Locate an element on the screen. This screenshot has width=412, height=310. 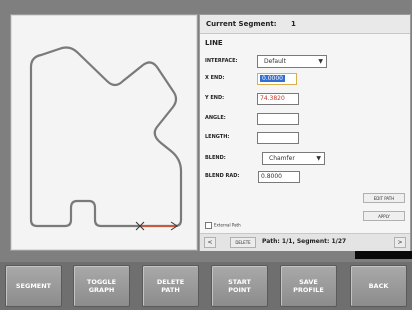
chevron-left-icon: < is located at coordinates (210, 242).